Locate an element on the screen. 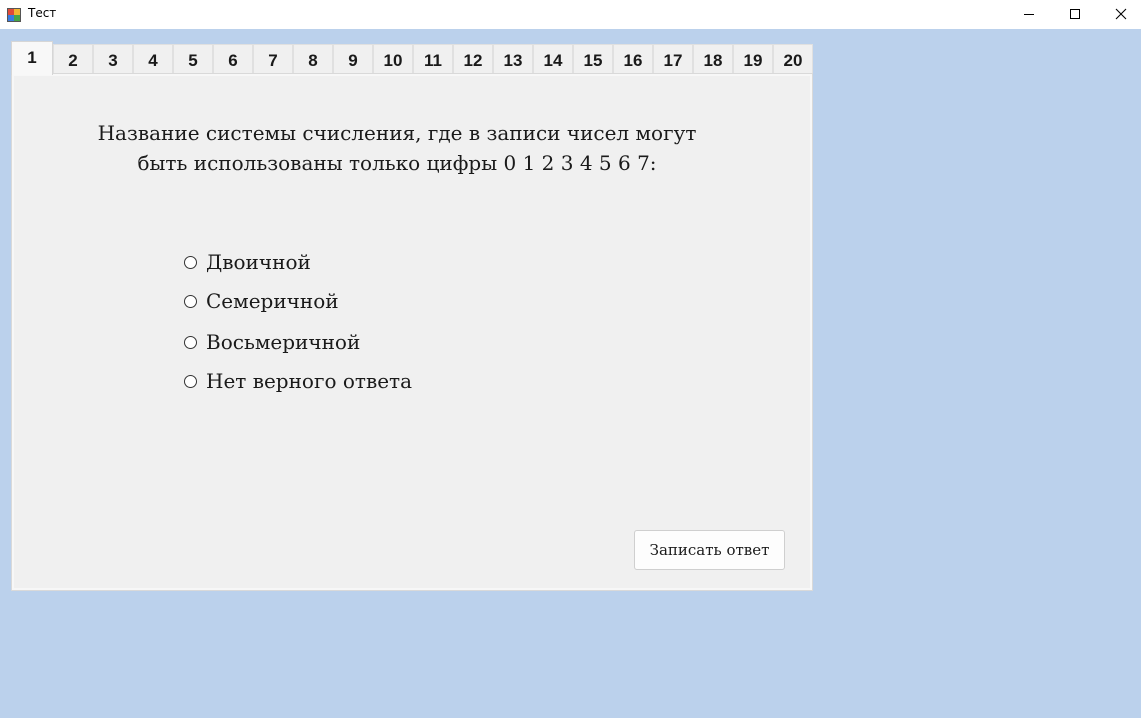 The width and height of the screenshot is (1141, 718). maximize-icon is located at coordinates (1075, 14).